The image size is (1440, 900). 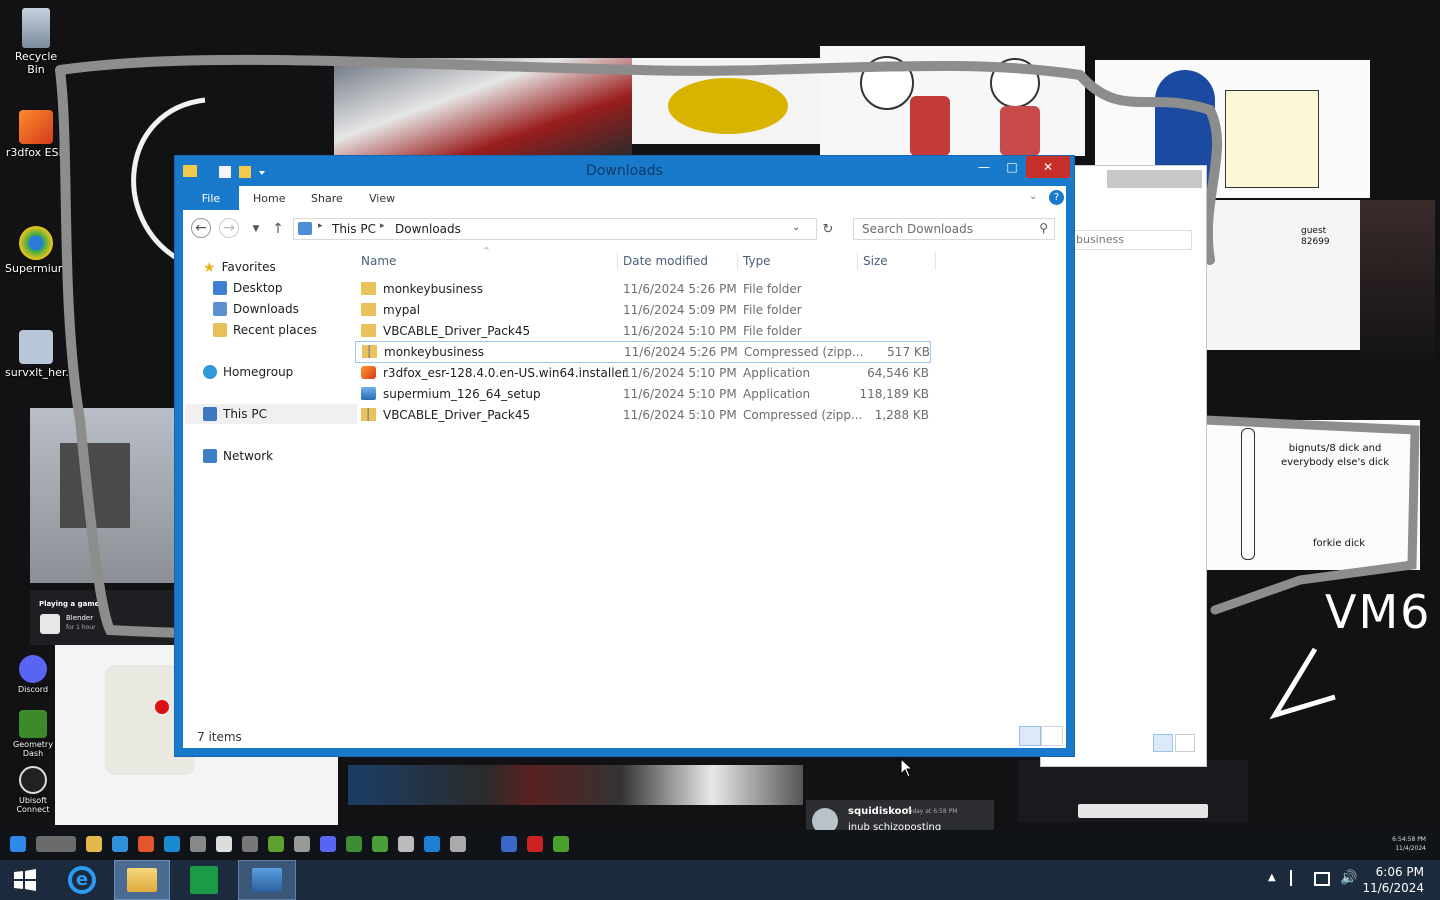 I want to click on folder-icon, so click(x=368, y=288).